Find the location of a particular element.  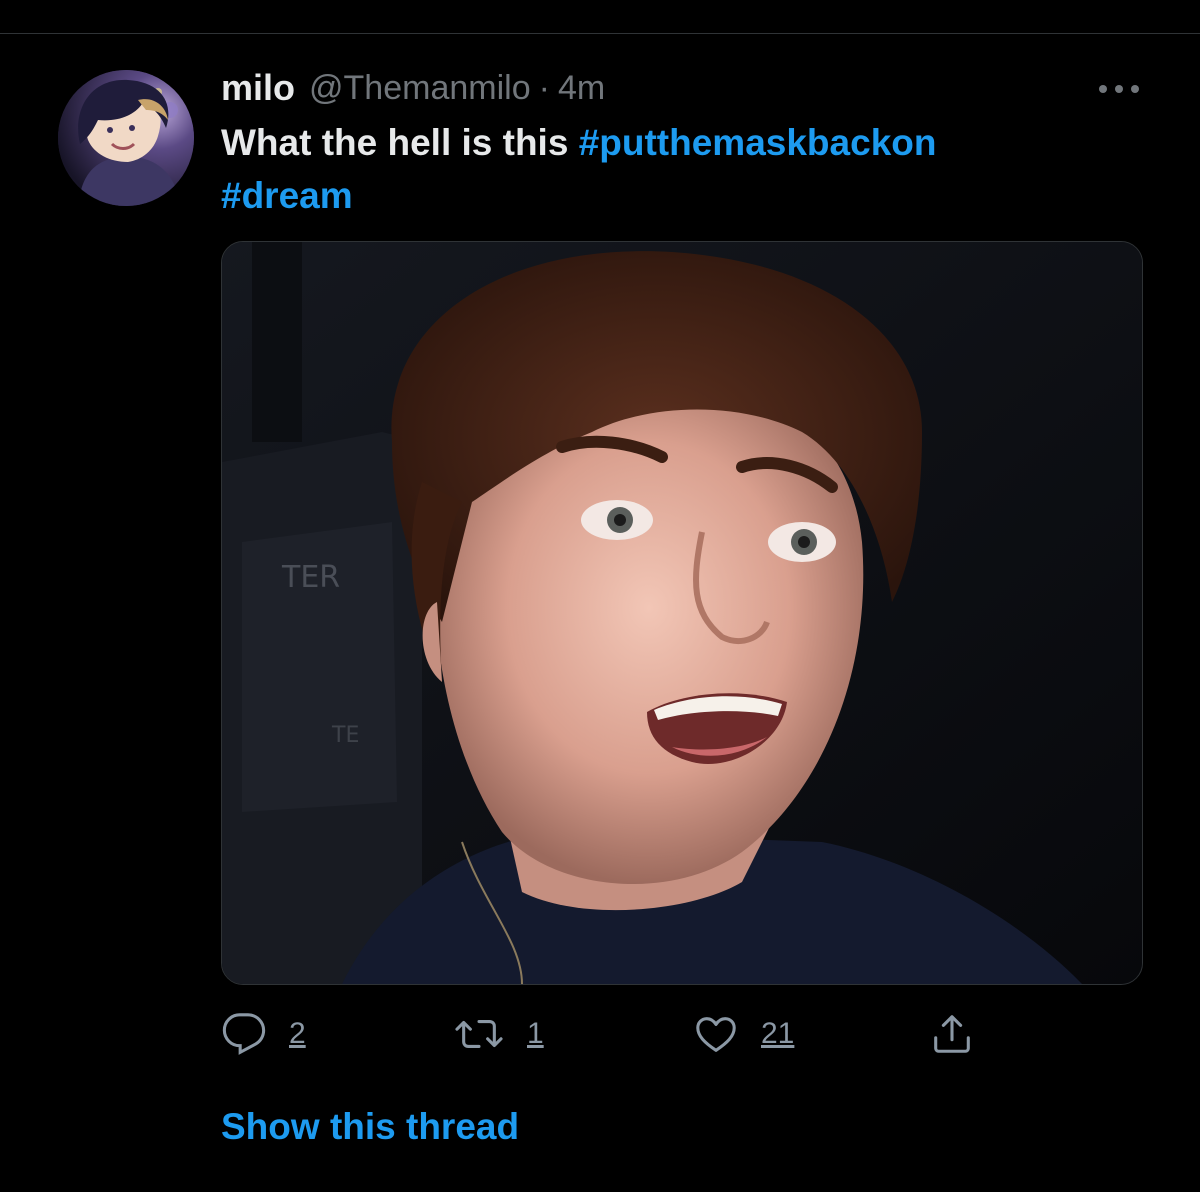

reply-bubble-icon is located at coordinates (244, 1034).